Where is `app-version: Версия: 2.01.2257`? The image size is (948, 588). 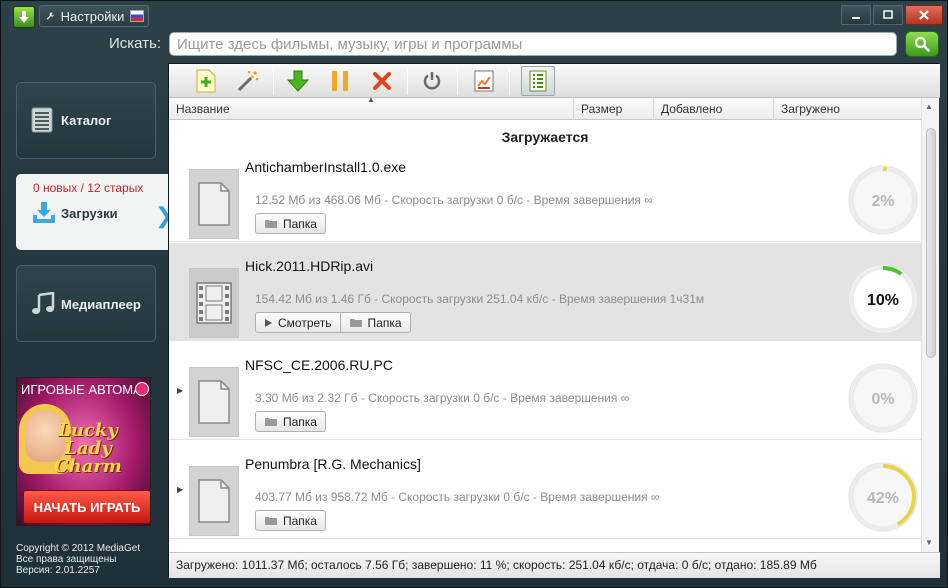 app-version: Версия: 2.01.2257 is located at coordinates (58, 570).